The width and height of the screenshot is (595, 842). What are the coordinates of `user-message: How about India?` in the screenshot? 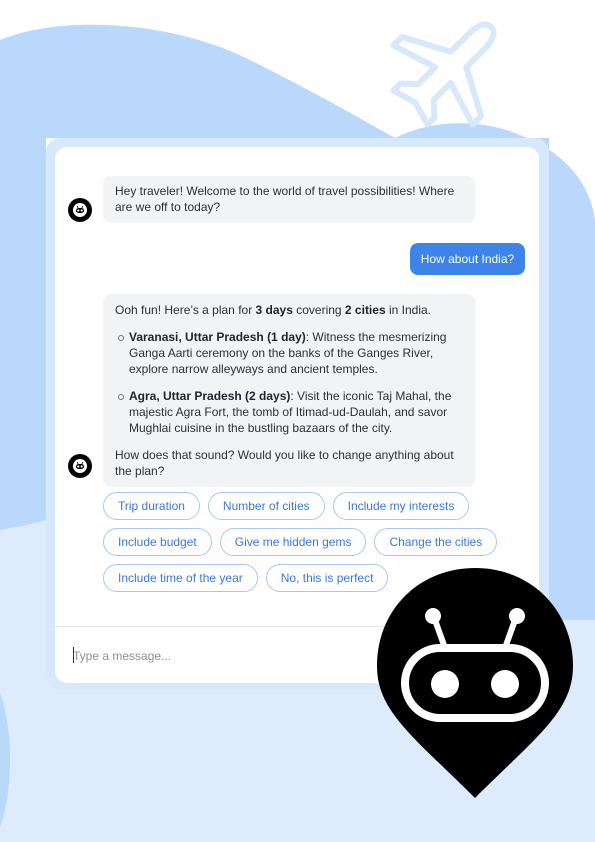 It's located at (467, 259).